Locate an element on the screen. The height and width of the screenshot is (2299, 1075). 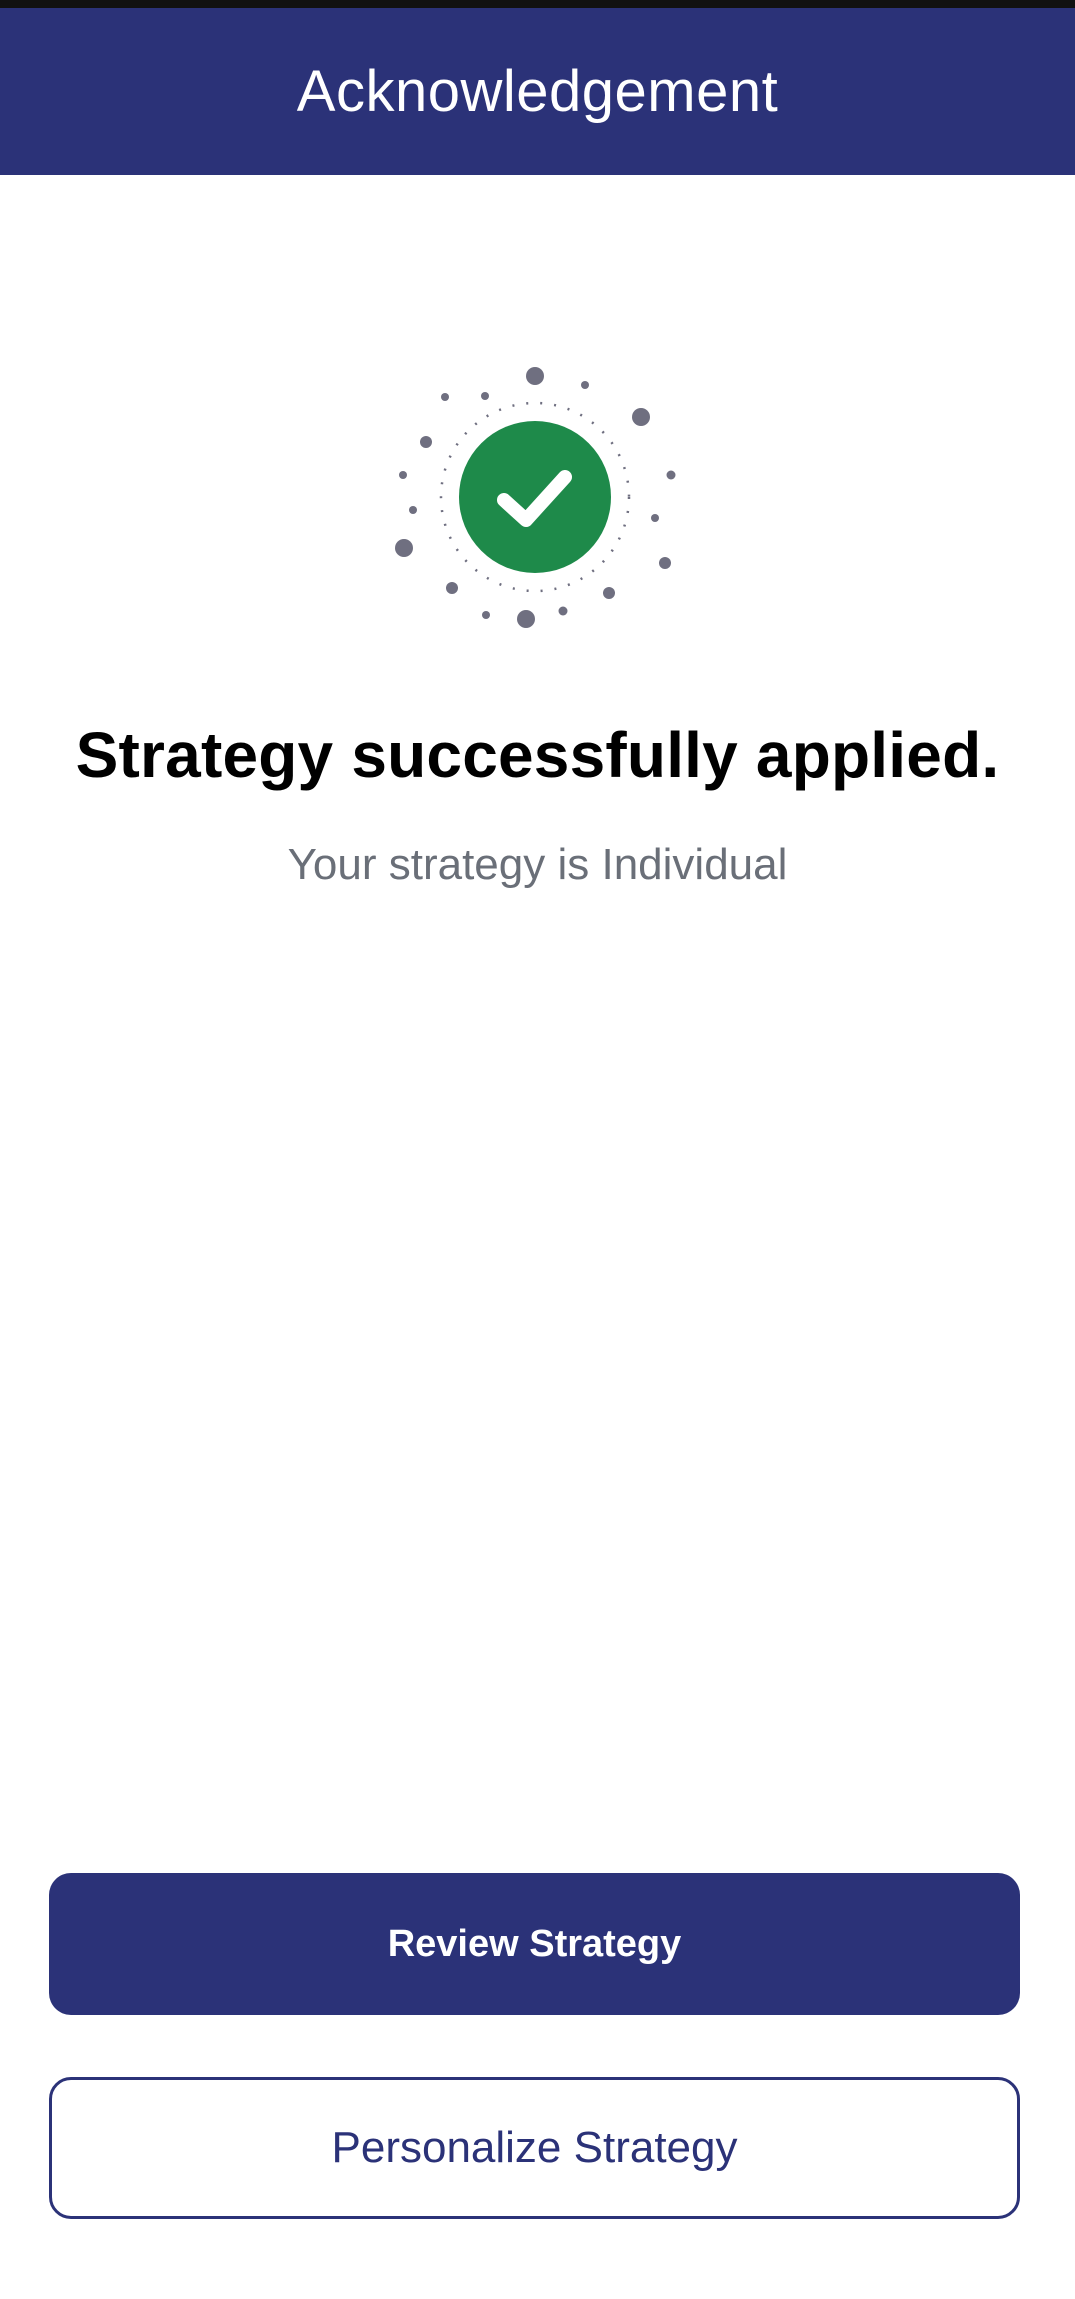
strategy-subtitle: Your strategy is Individual is located at coordinates (537, 864).